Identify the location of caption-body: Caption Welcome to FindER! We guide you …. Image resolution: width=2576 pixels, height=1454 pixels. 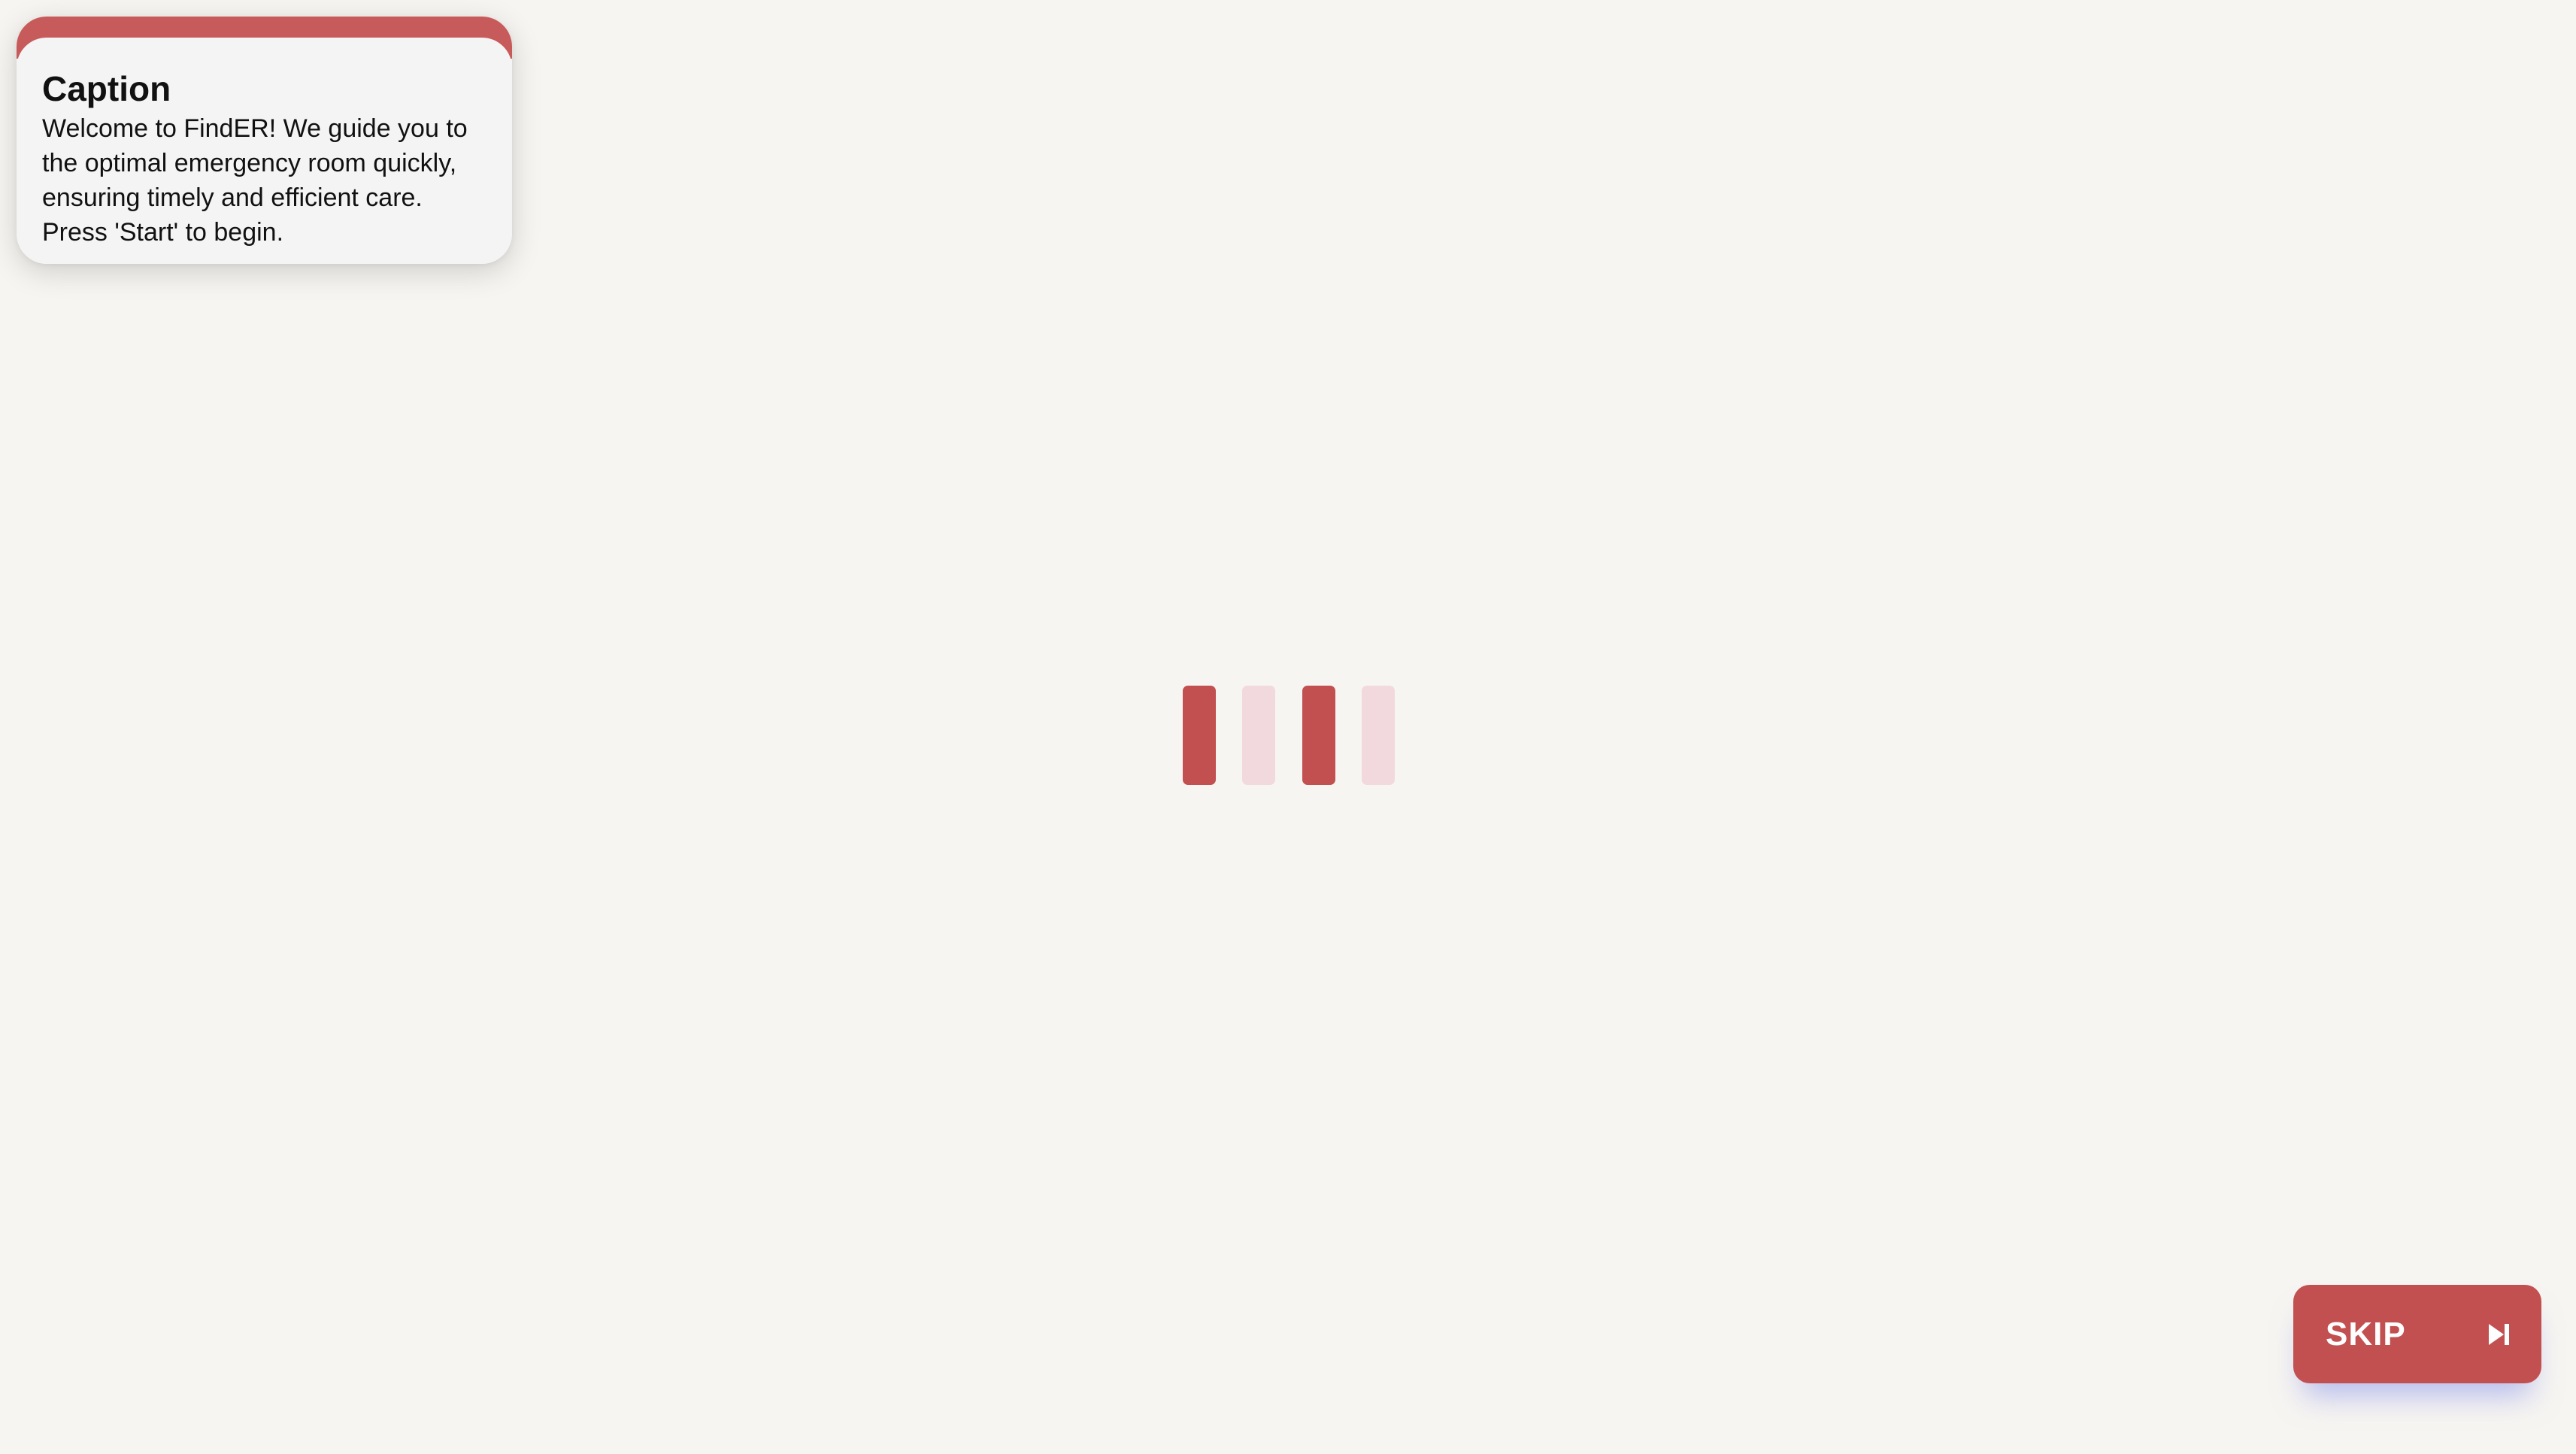
(264, 151).